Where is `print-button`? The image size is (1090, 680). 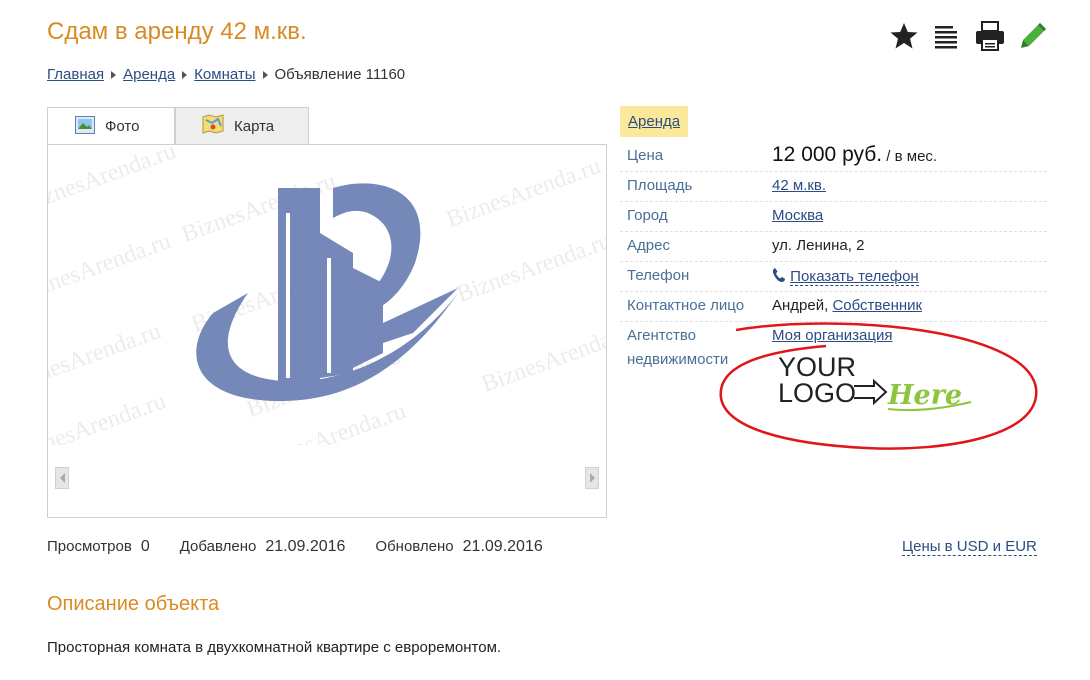
print-button is located at coordinates (990, 36).